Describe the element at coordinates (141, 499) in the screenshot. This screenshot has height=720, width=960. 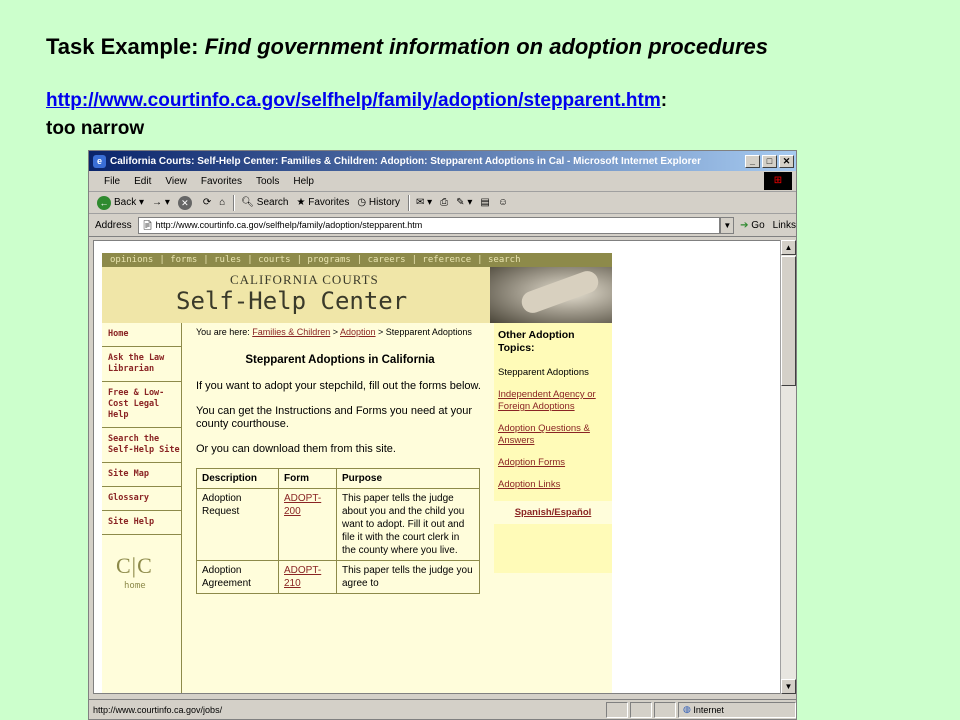
I see `leftnav-glossary: Glossary` at that location.